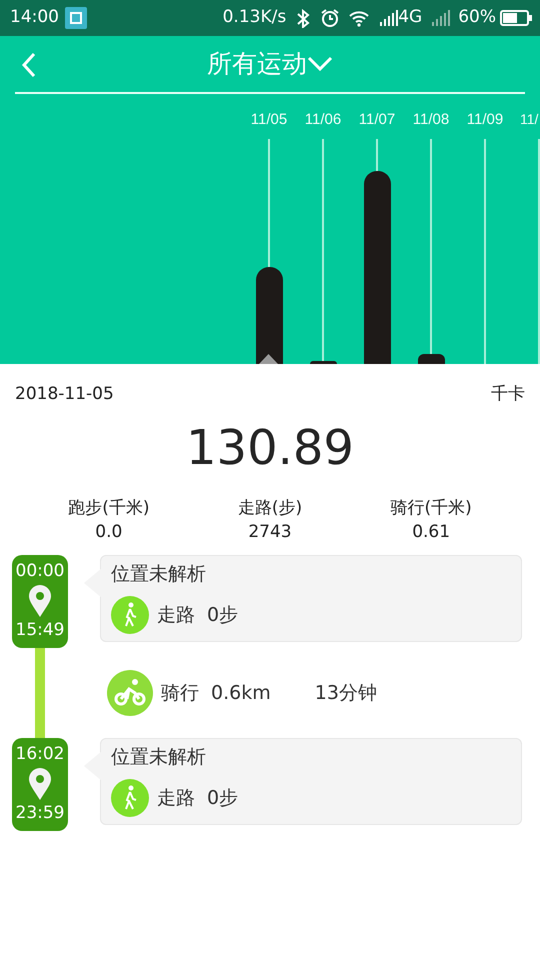 The height and width of the screenshot is (960, 540). What do you see at coordinates (109, 508) in the screenshot?
I see `stat-label: 跑步(千米)` at bounding box center [109, 508].